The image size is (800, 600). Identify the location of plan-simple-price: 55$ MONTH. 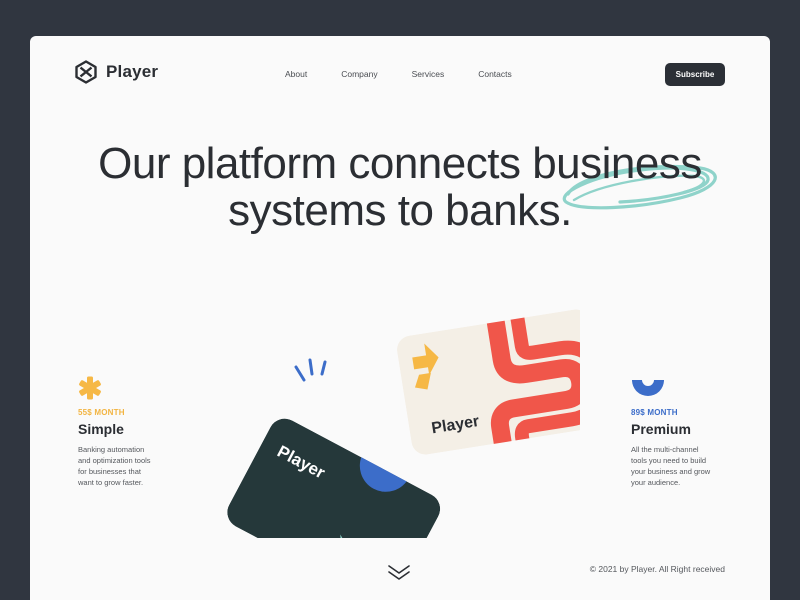
(101, 412).